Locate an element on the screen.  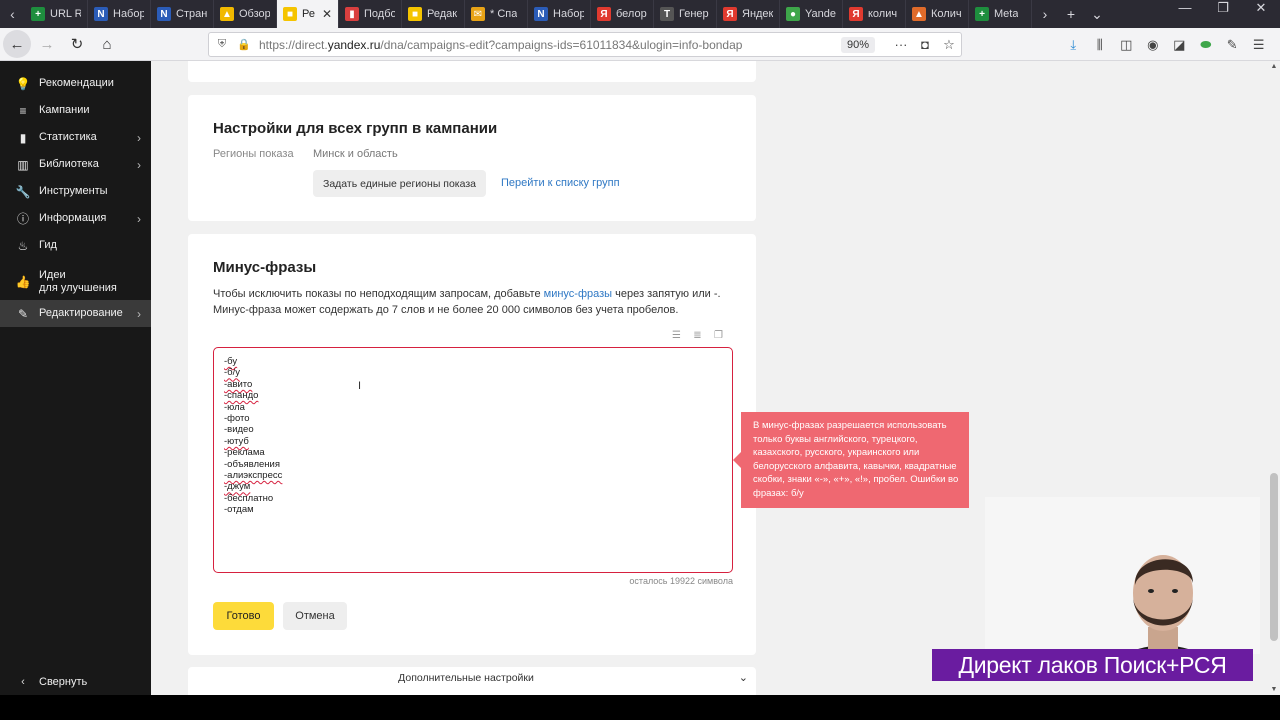
tab-label: Редак is located at coordinates (442, 14).